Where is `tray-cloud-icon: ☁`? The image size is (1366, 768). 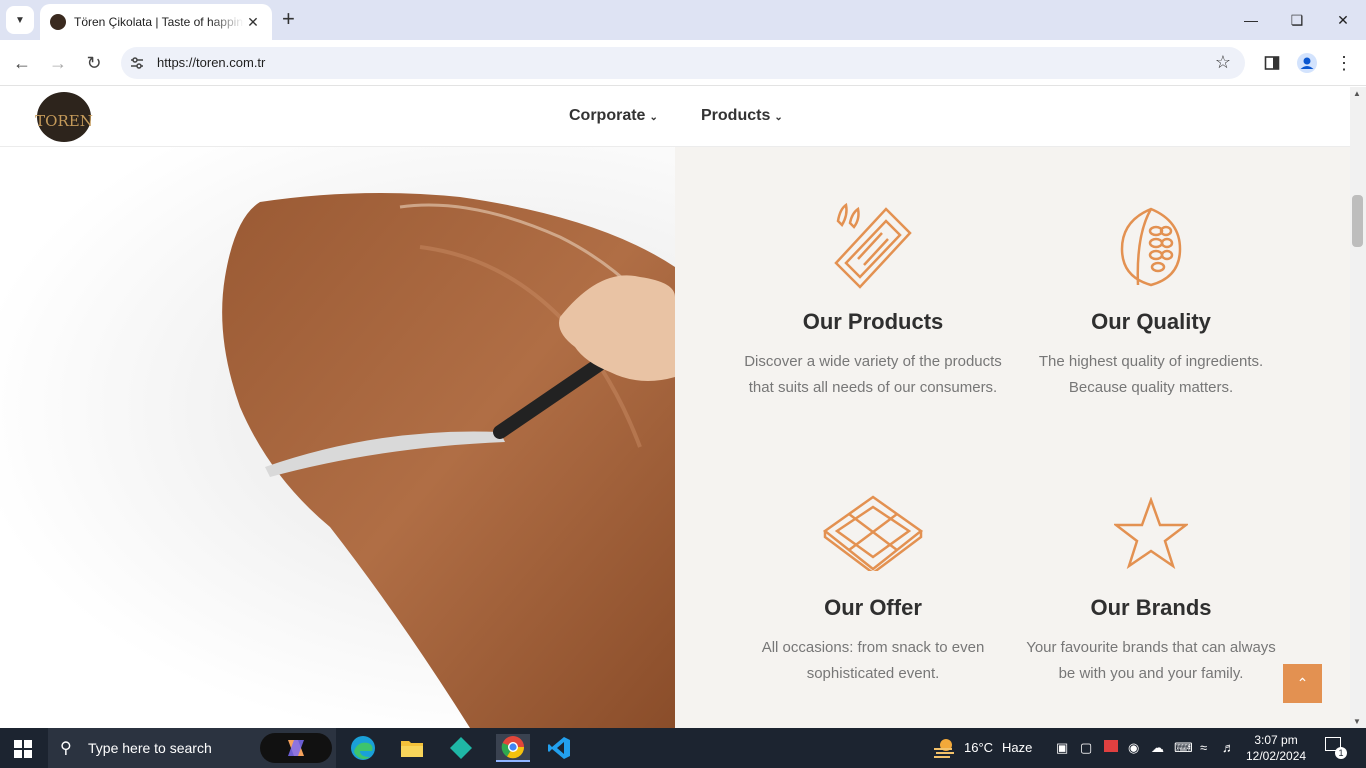
tray-cloud-icon: ☁ is located at coordinates (1157, 748).